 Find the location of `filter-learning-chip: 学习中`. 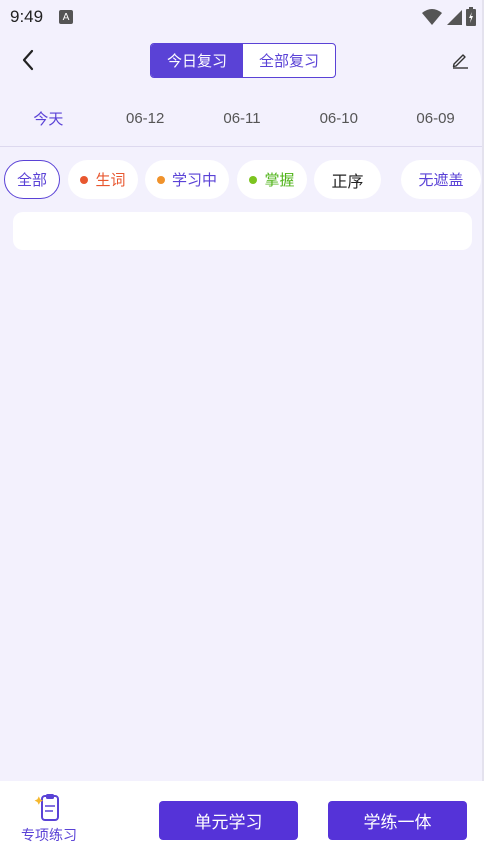

filter-learning-chip: 学习中 is located at coordinates (187, 179).